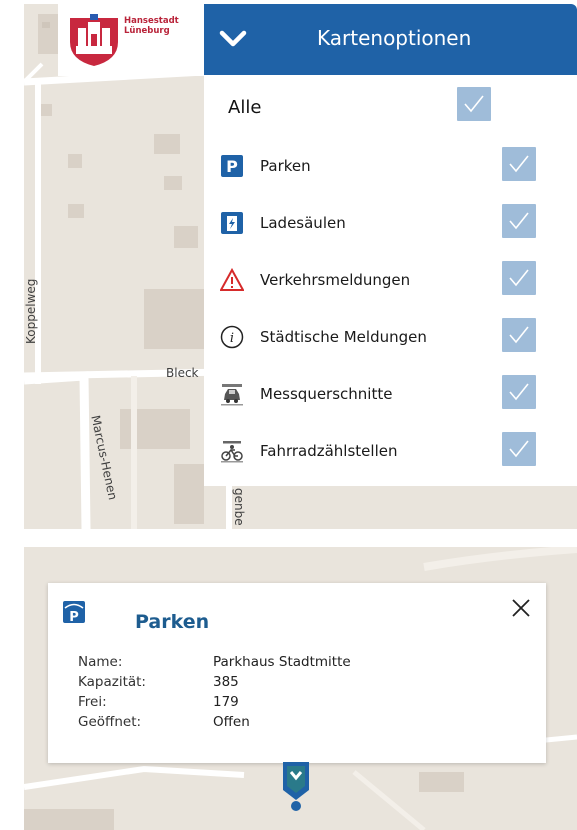  Describe the element at coordinates (147, 31) in the screenshot. I see `logo-line-2: Lüneburg` at that location.